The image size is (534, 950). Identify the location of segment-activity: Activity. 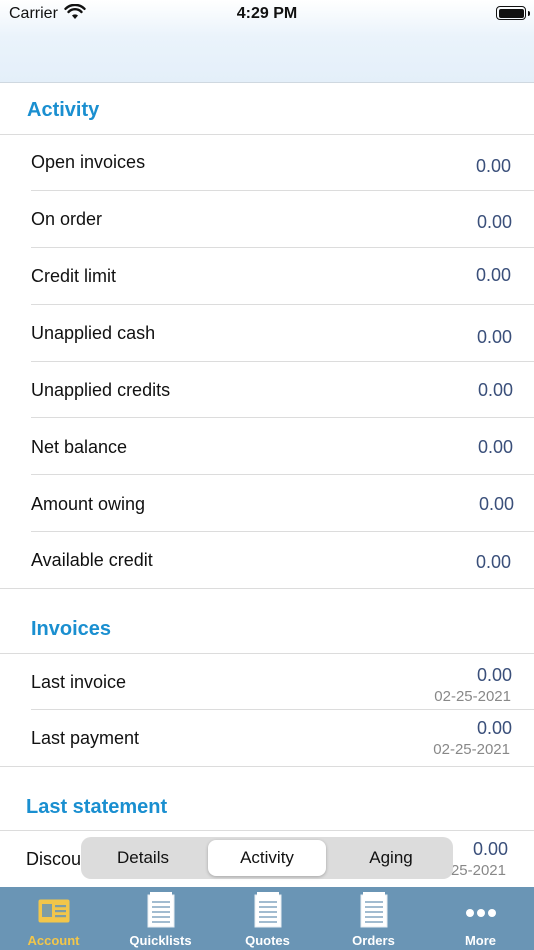
(267, 858).